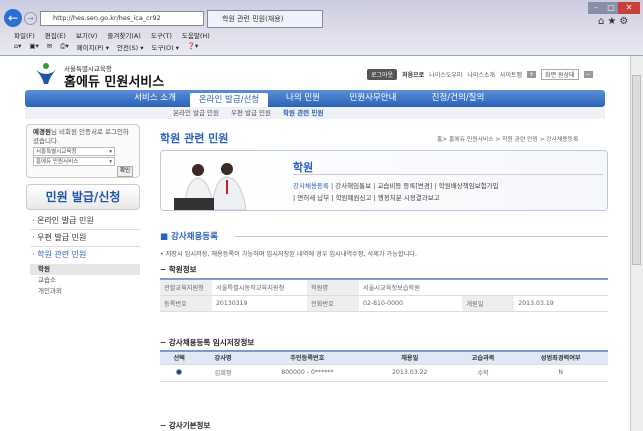 The width and height of the screenshot is (643, 431). What do you see at coordinates (42, 132) in the screenshot?
I see `login-user: 예경원` at bounding box center [42, 132].